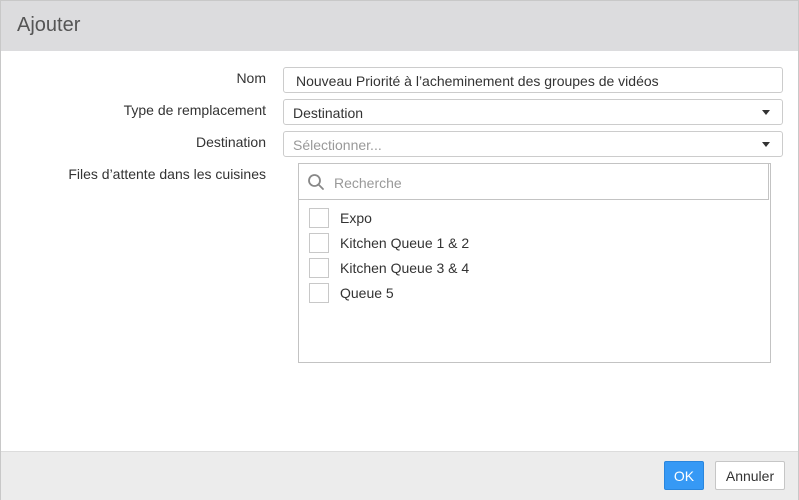 This screenshot has width=799, height=500. Describe the element at coordinates (251, 78) in the screenshot. I see `name-label: Nom` at that location.